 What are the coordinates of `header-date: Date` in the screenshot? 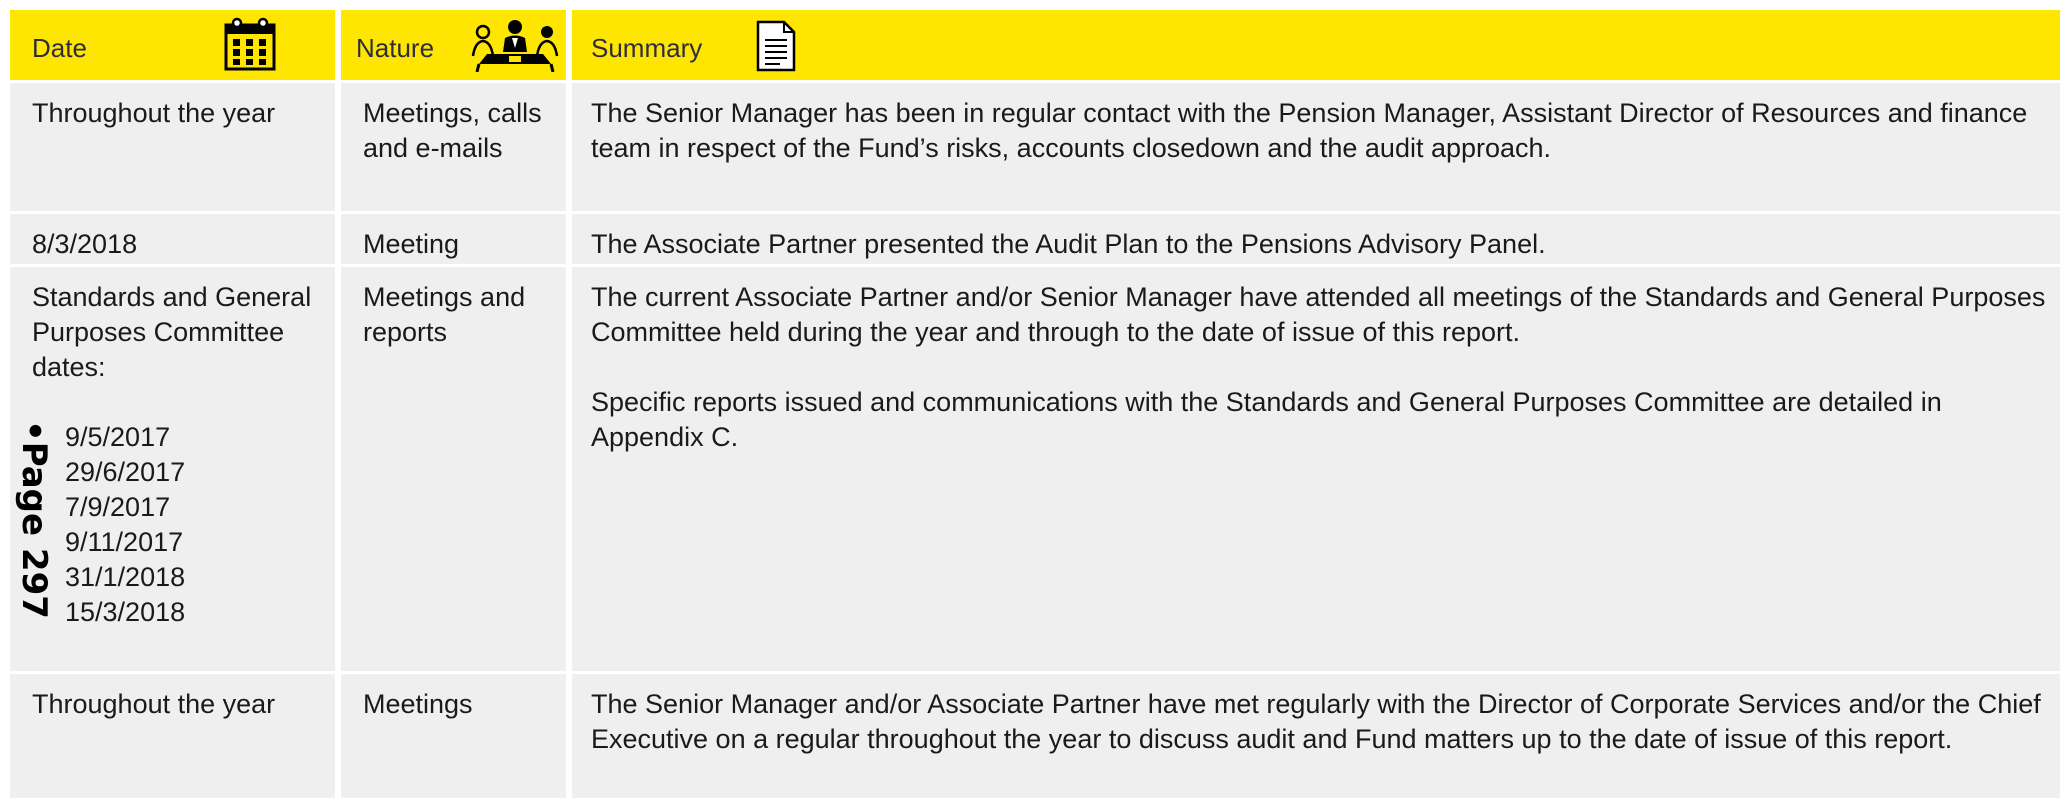 It's located at (172, 45).